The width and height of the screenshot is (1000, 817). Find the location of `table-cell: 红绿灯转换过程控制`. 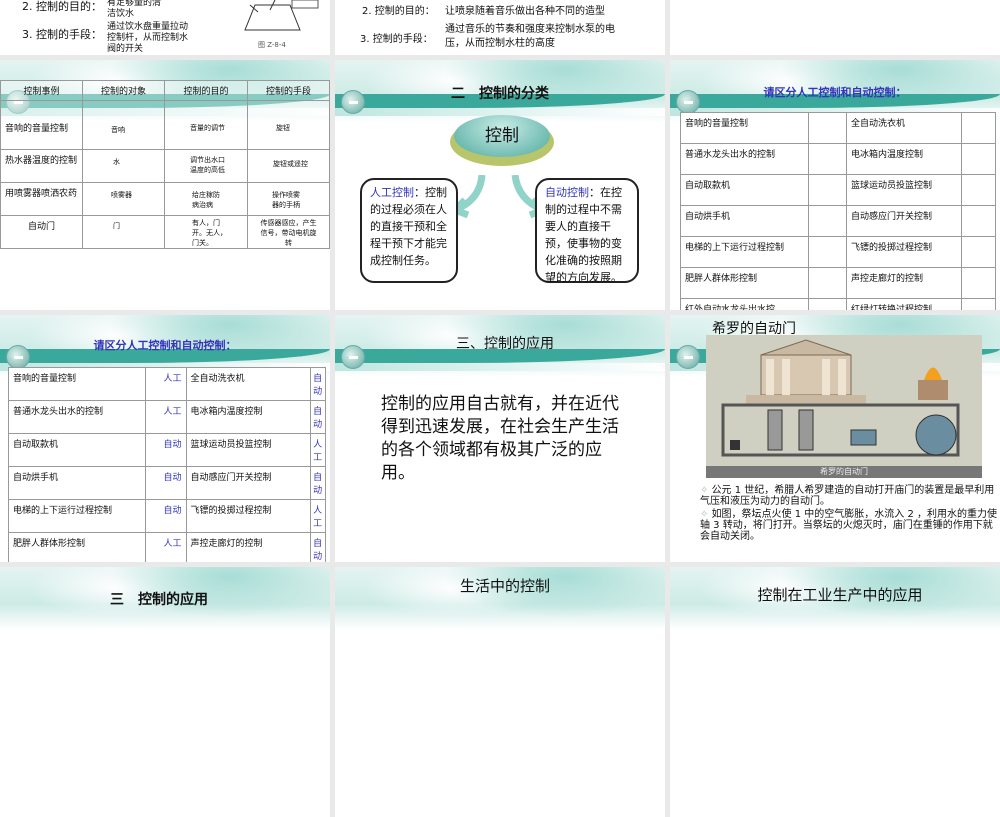

table-cell: 红绿灯转换过程控制 is located at coordinates (904, 304).